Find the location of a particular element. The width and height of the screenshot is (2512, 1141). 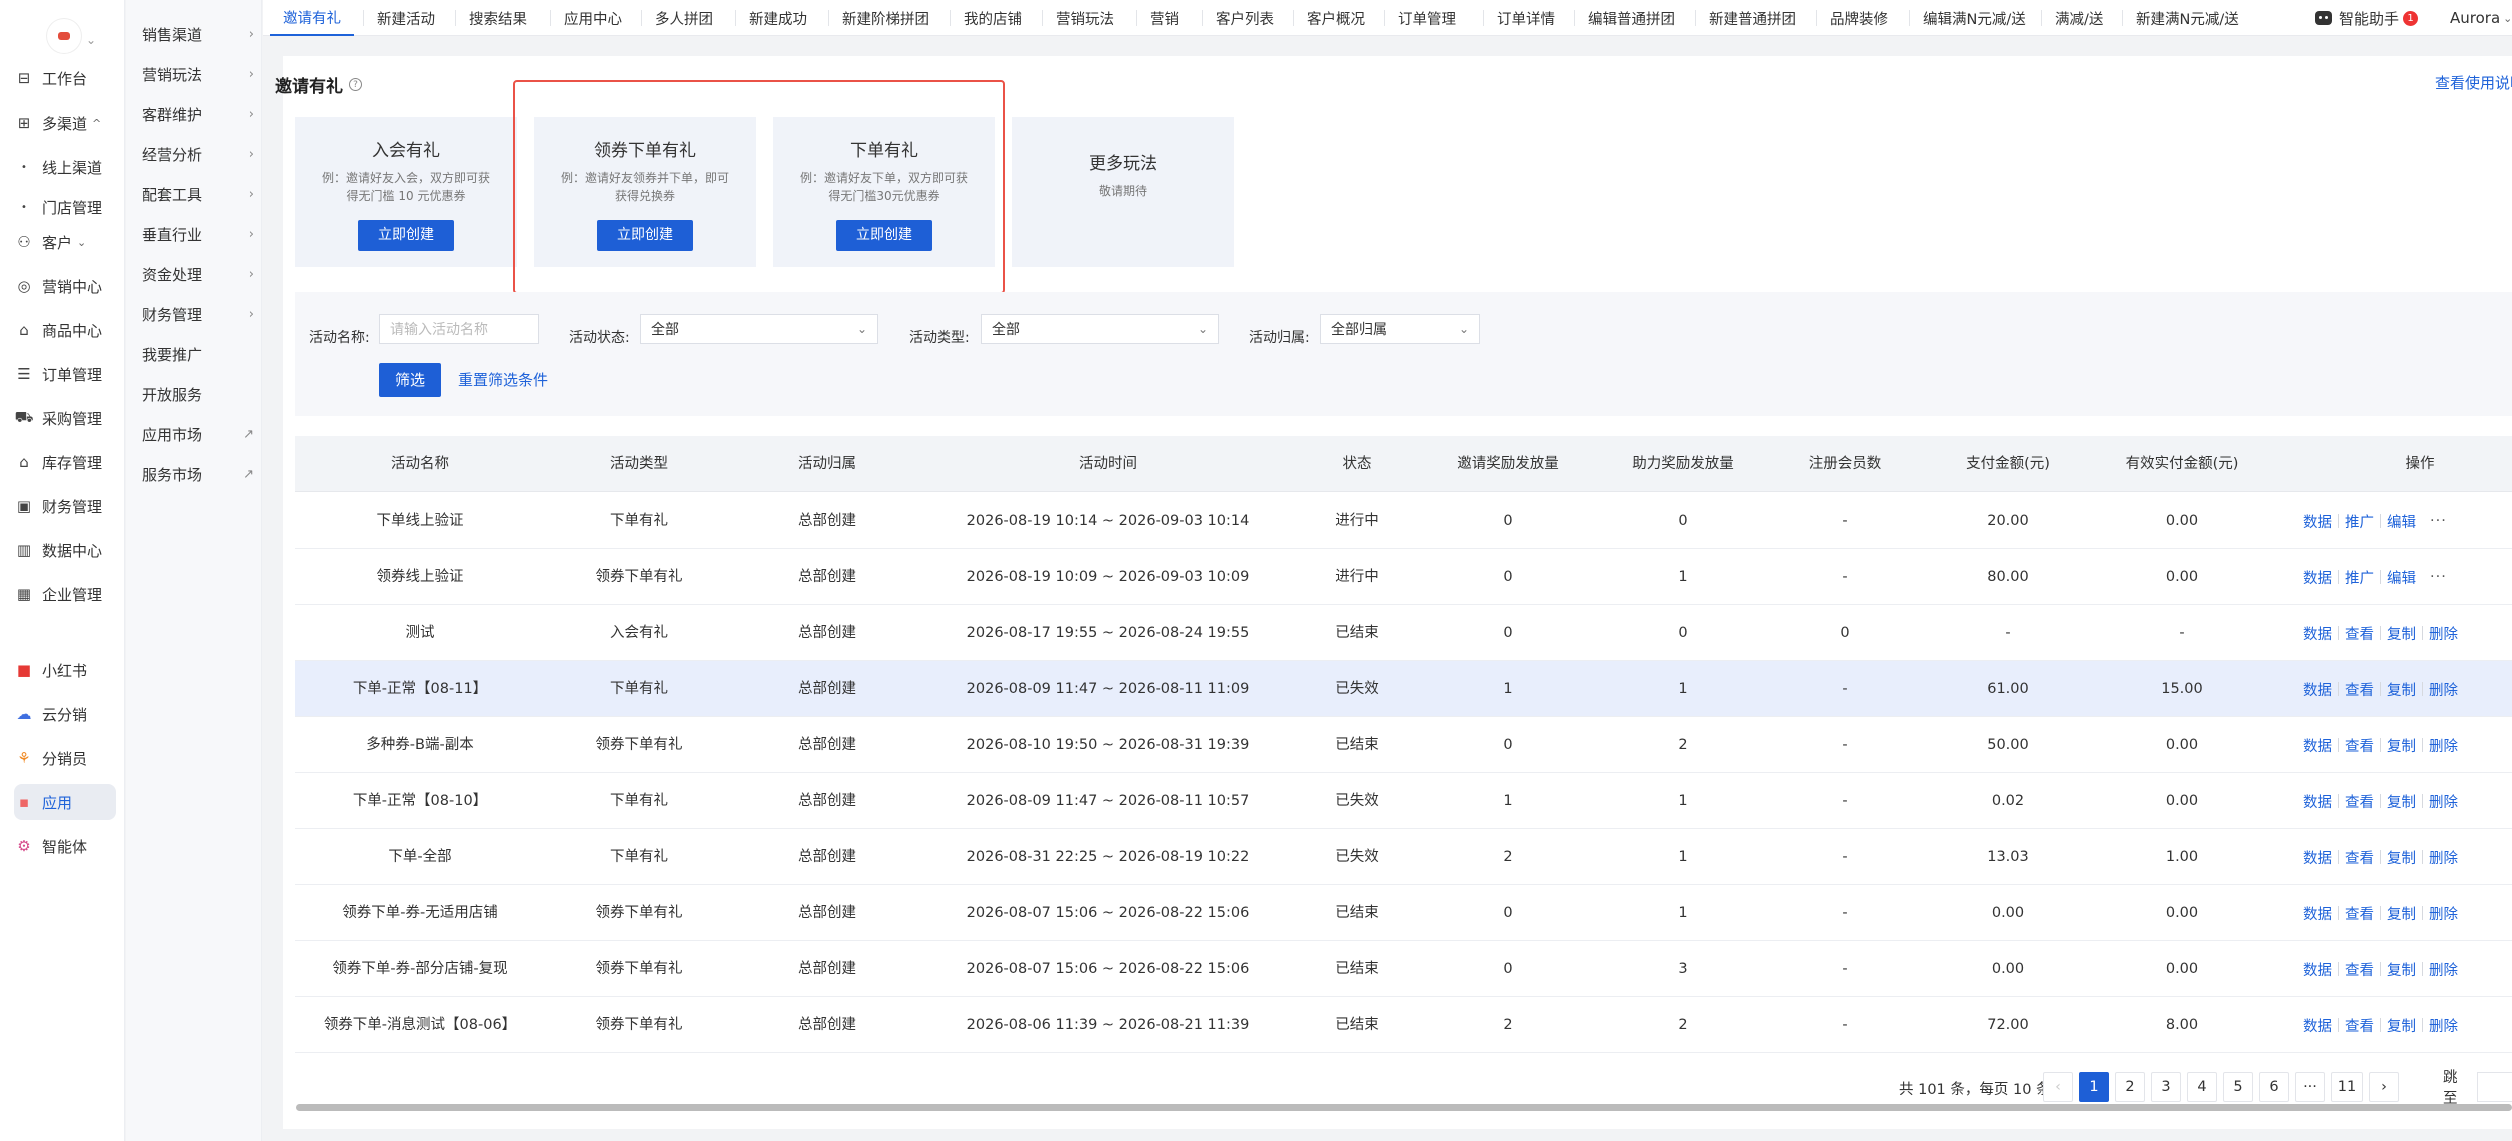

subnav-item-11: 服务市场 ↗ is located at coordinates (198, 474).